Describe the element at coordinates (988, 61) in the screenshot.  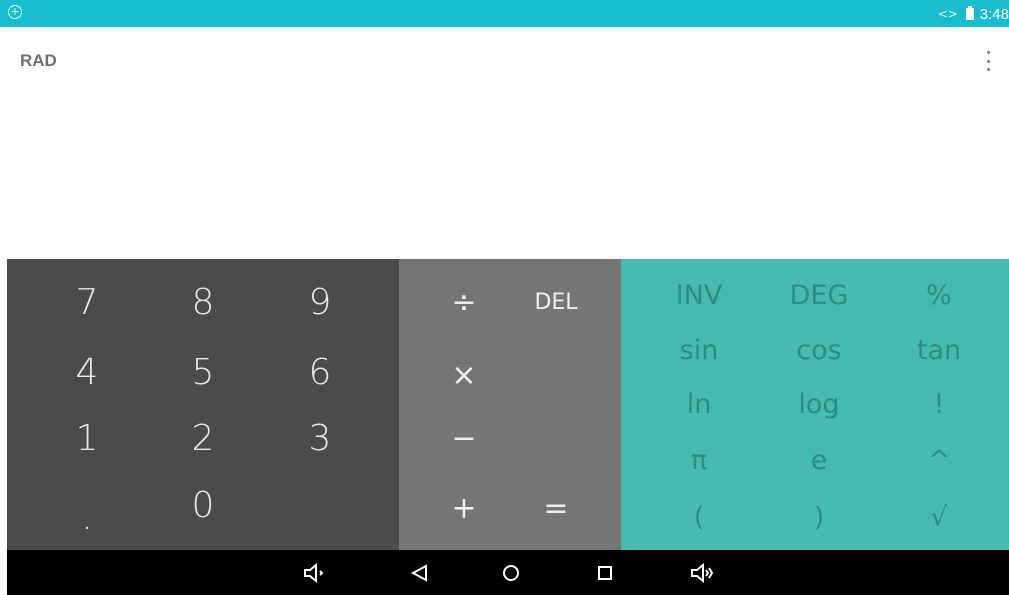
I see `overflow-menu-icon` at that location.